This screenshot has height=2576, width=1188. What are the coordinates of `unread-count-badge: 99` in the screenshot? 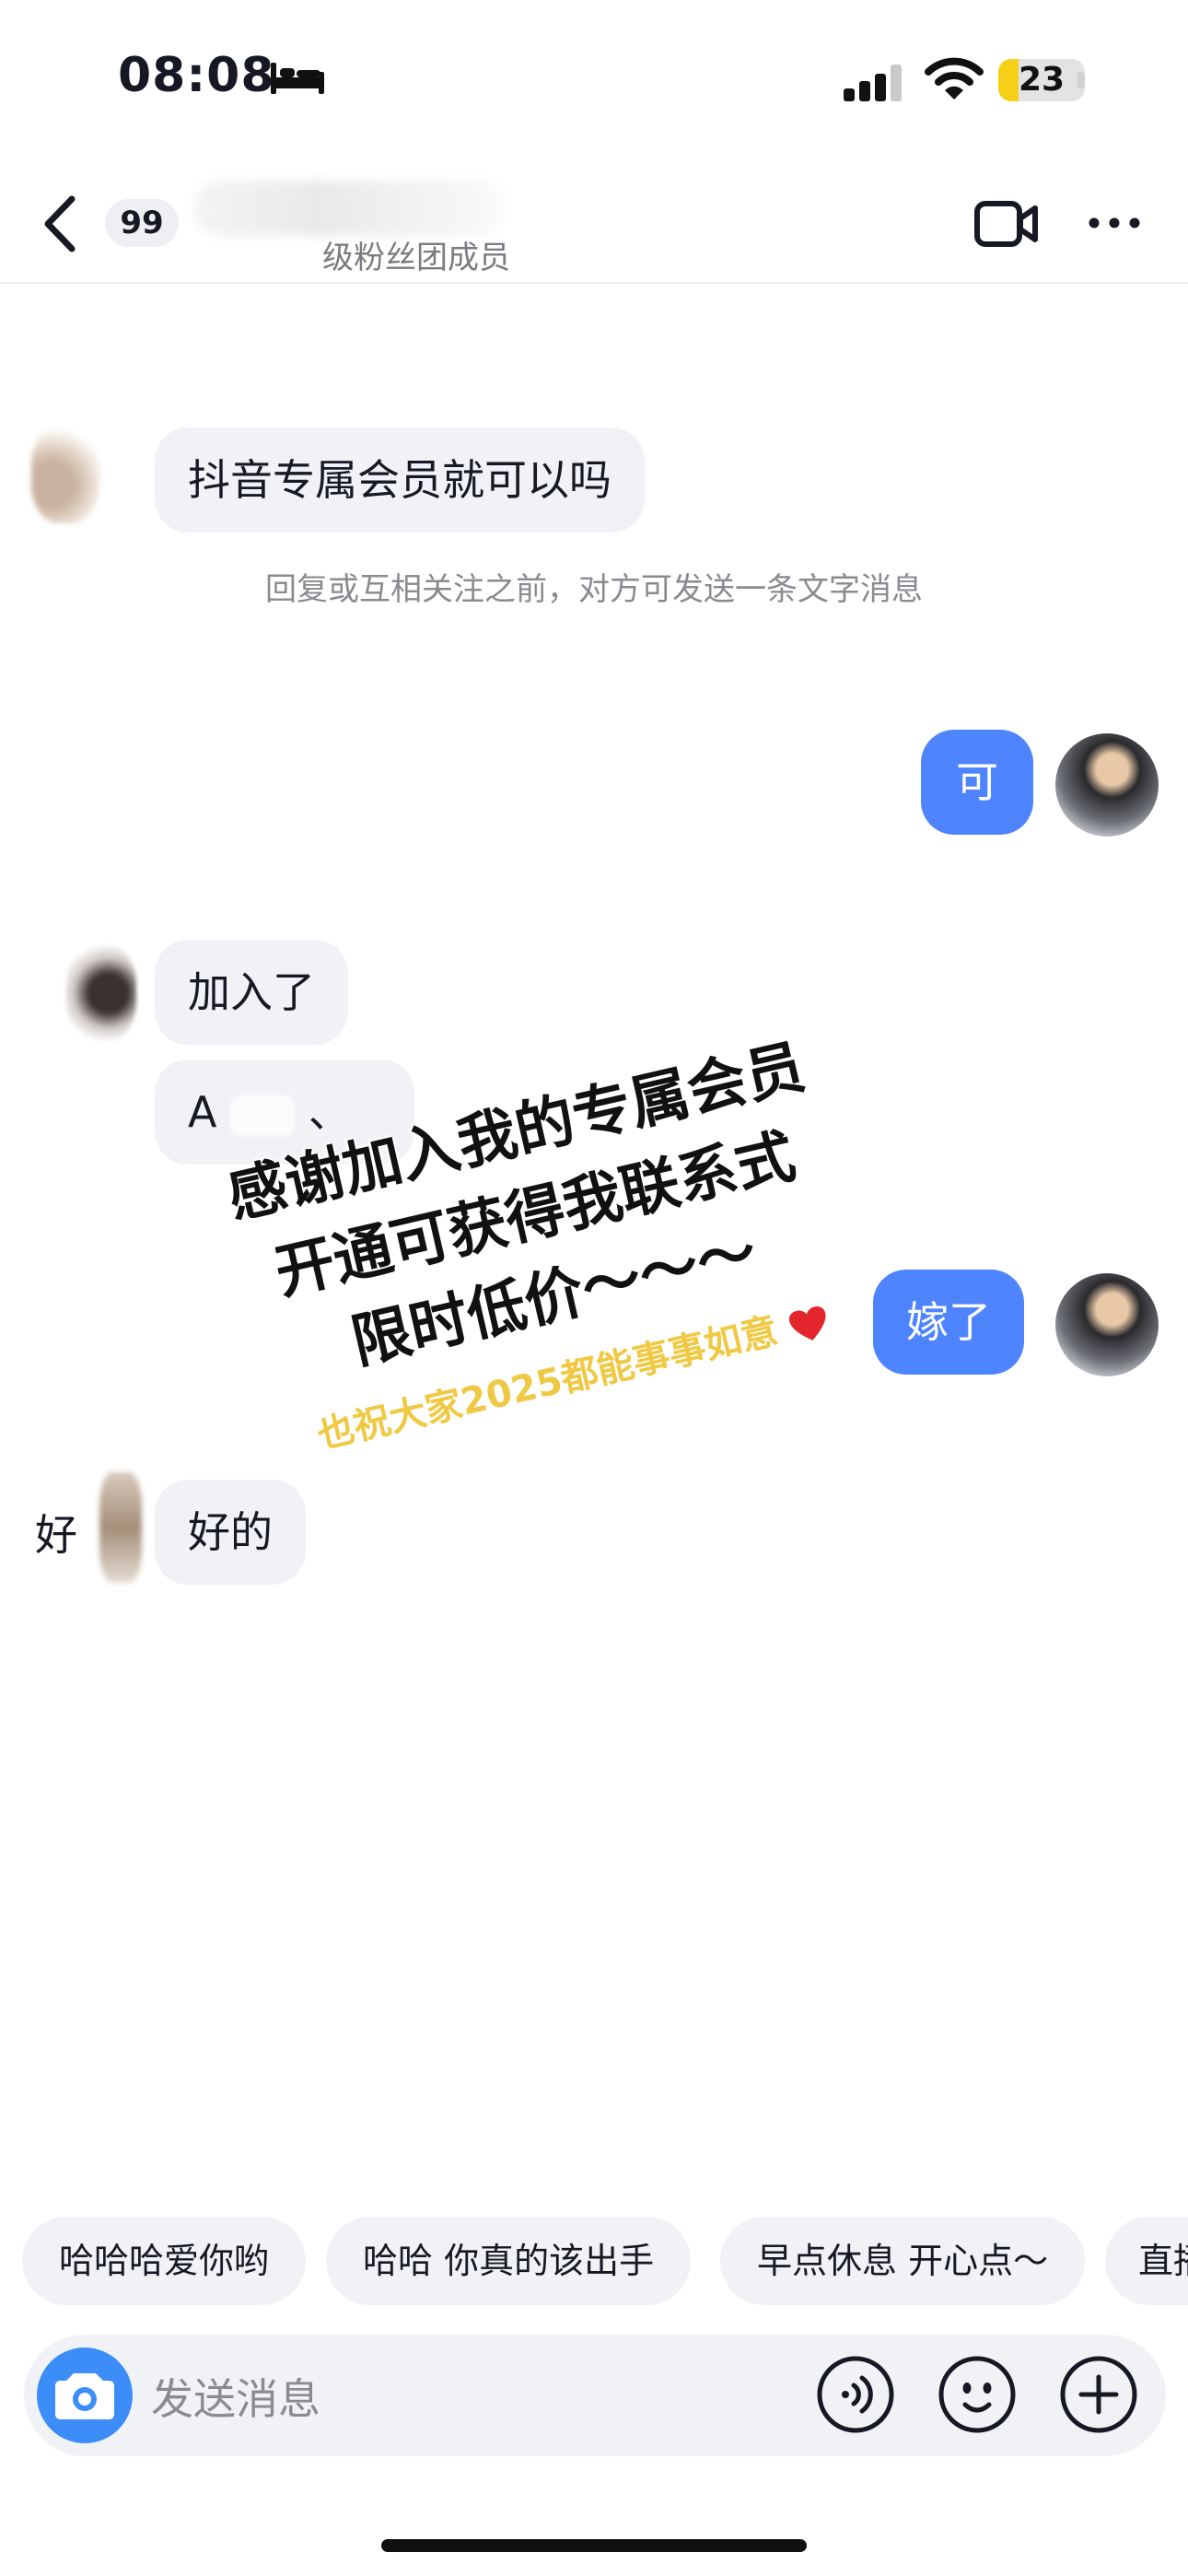 It's located at (142, 223).